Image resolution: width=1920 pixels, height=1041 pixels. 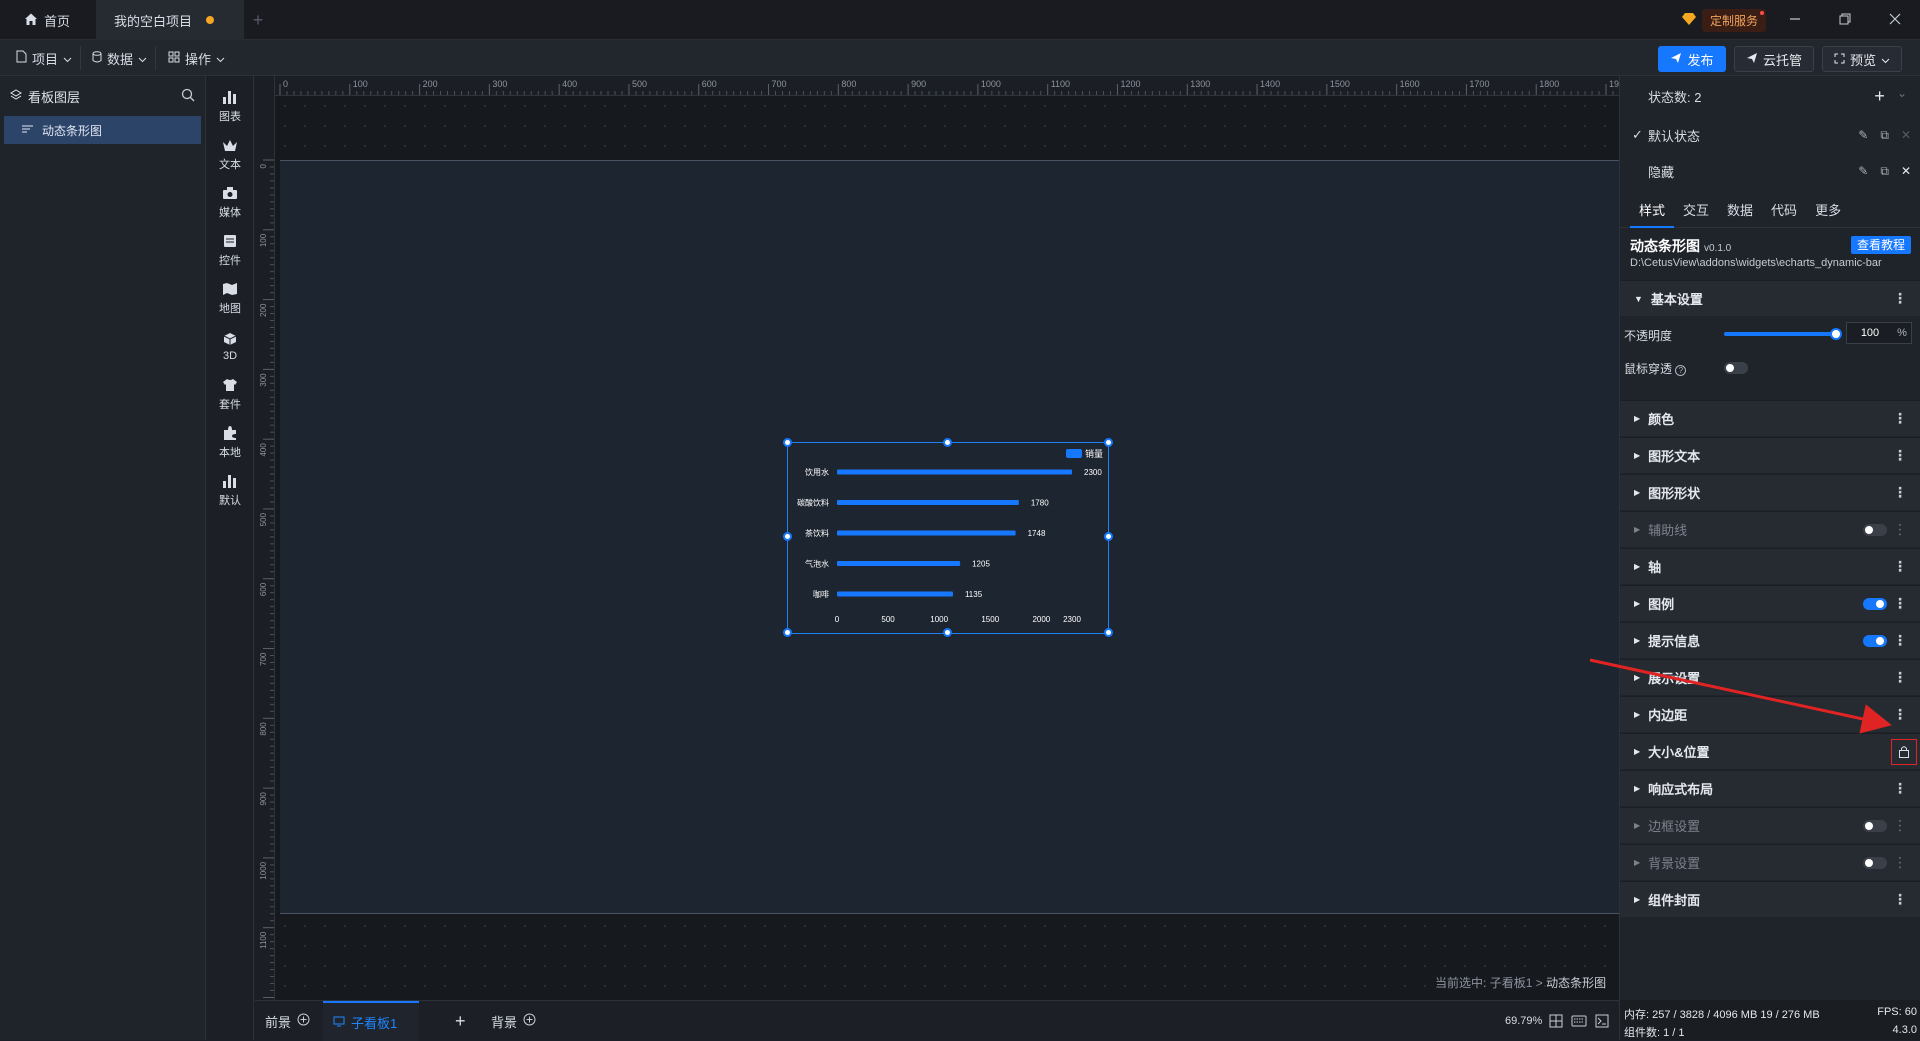 What do you see at coordinates (1770, 418) in the screenshot?
I see `section-item: ▶ 颜色 ⋮` at bounding box center [1770, 418].